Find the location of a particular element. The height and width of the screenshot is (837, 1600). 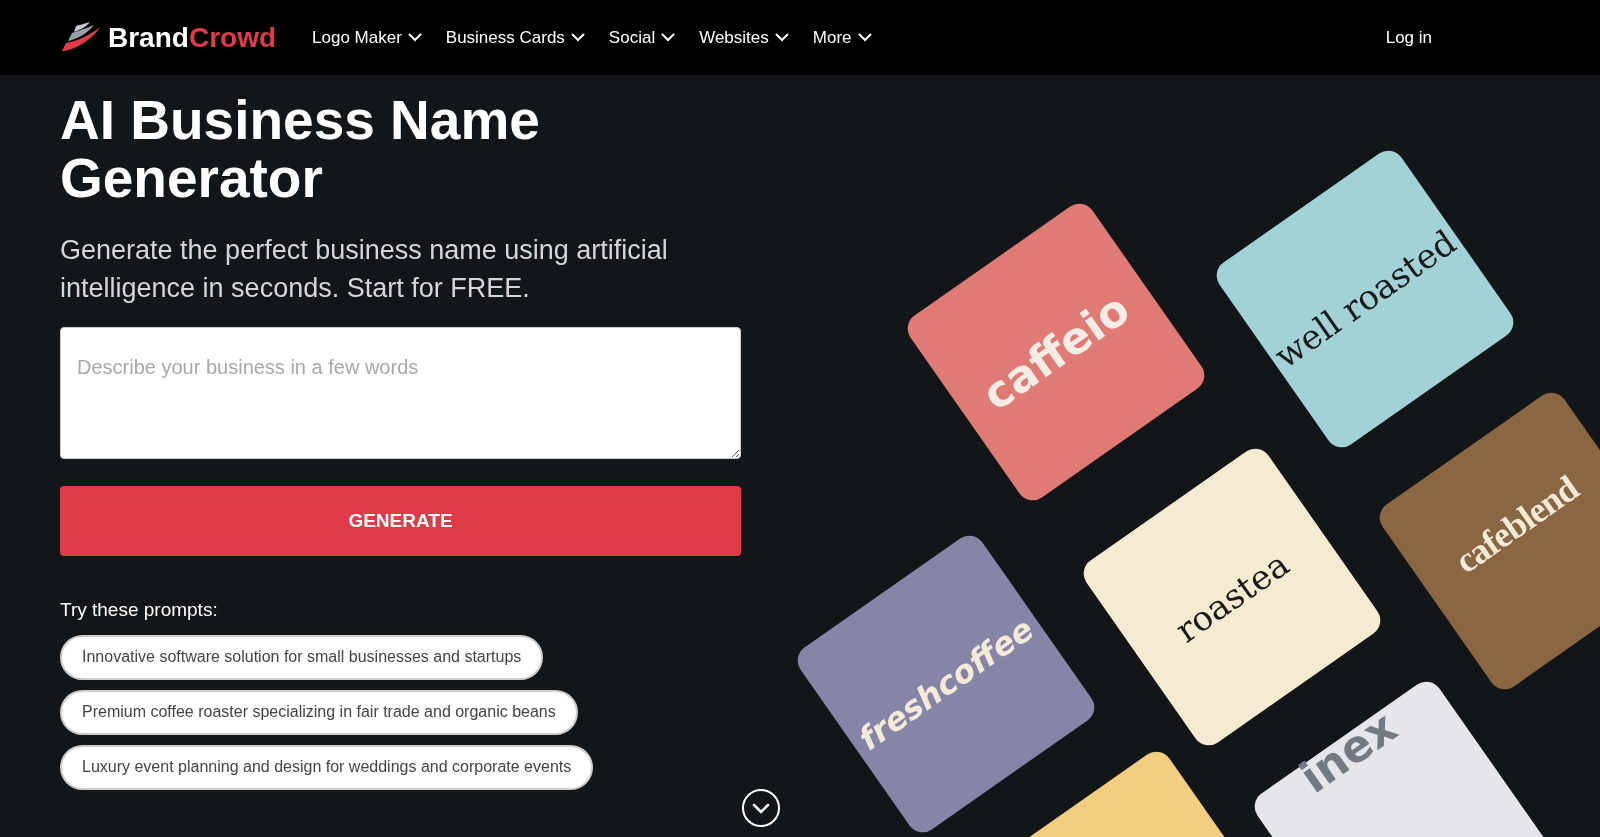

prompt-chip: Innovative software solution for small businesses and startups is located at coordinates (302, 657).